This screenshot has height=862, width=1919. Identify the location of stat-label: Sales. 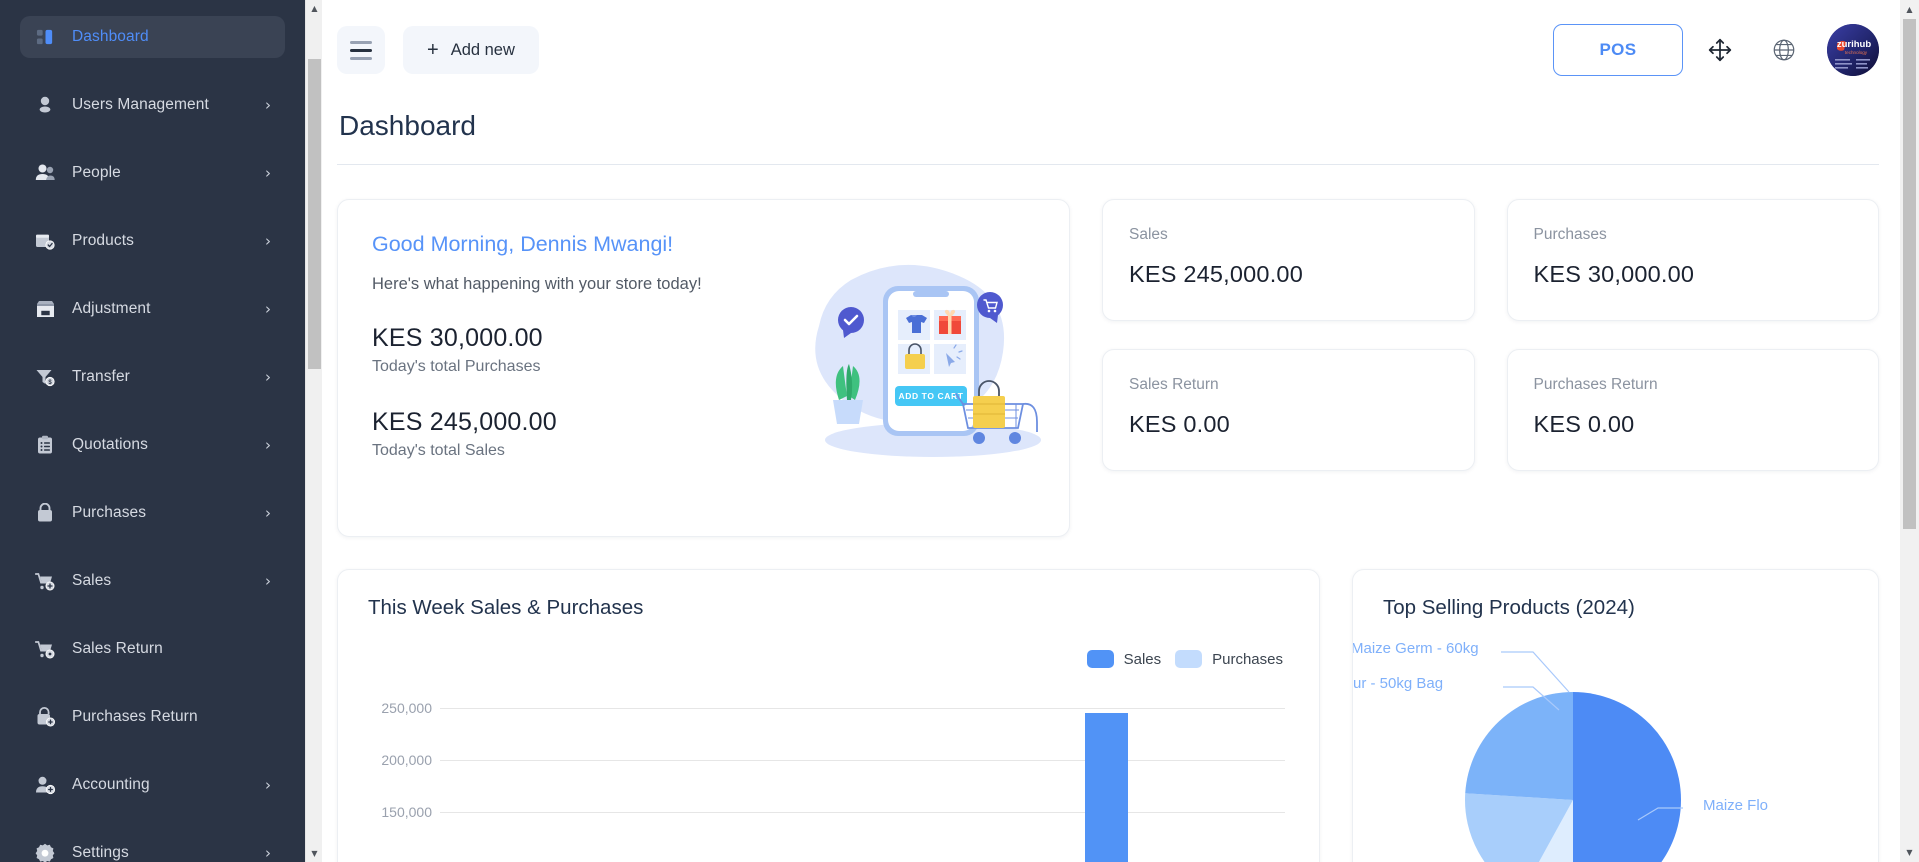
(1148, 234).